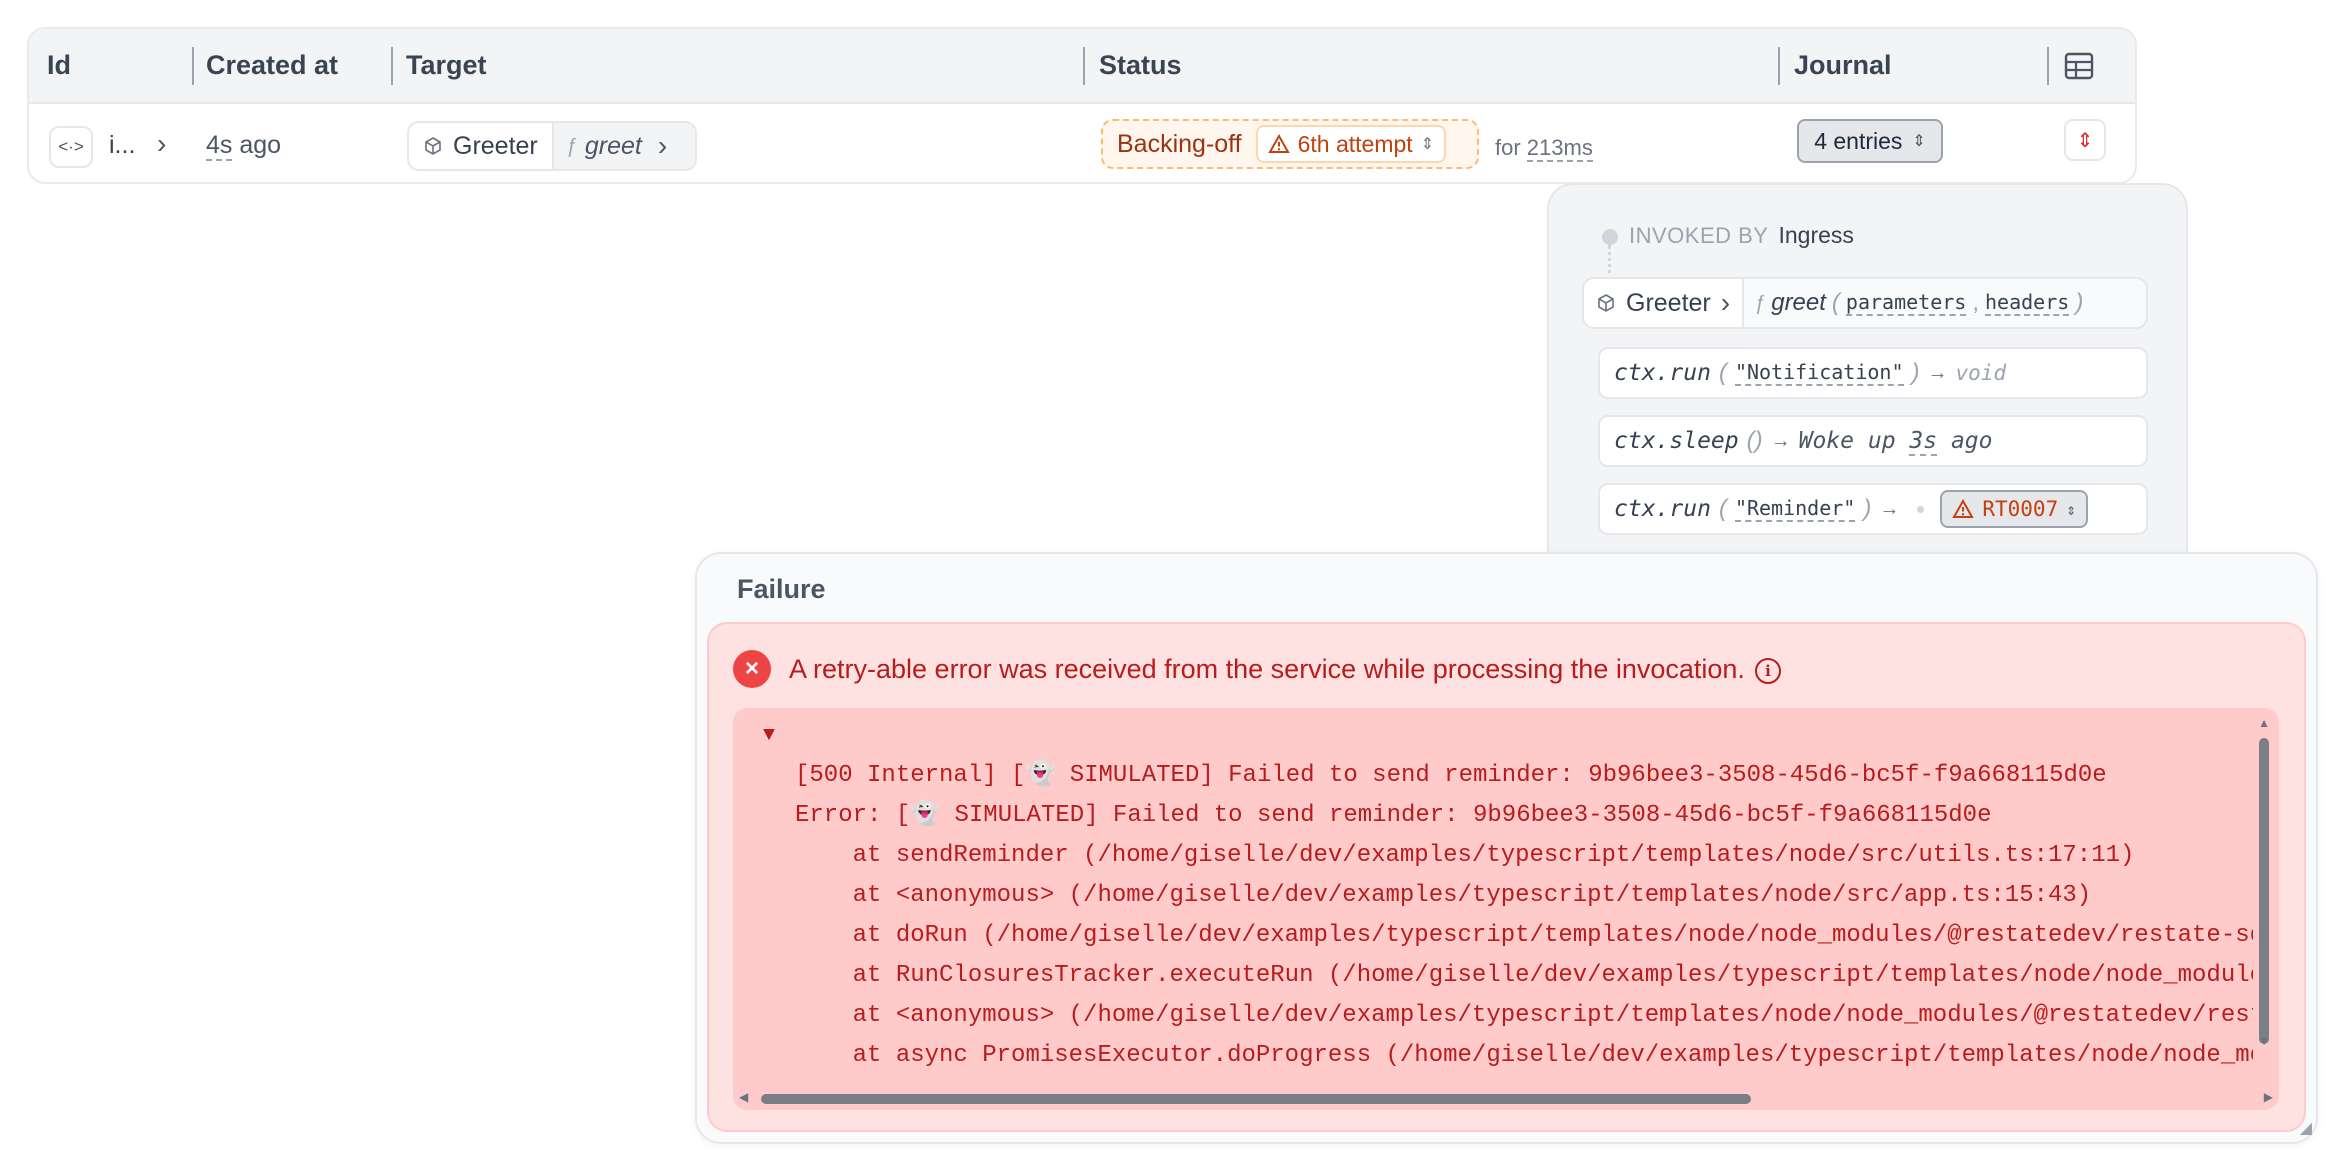 The width and height of the screenshot is (2330, 1152). I want to click on disclosure-triangle-icon: ▼, so click(1508, 736).